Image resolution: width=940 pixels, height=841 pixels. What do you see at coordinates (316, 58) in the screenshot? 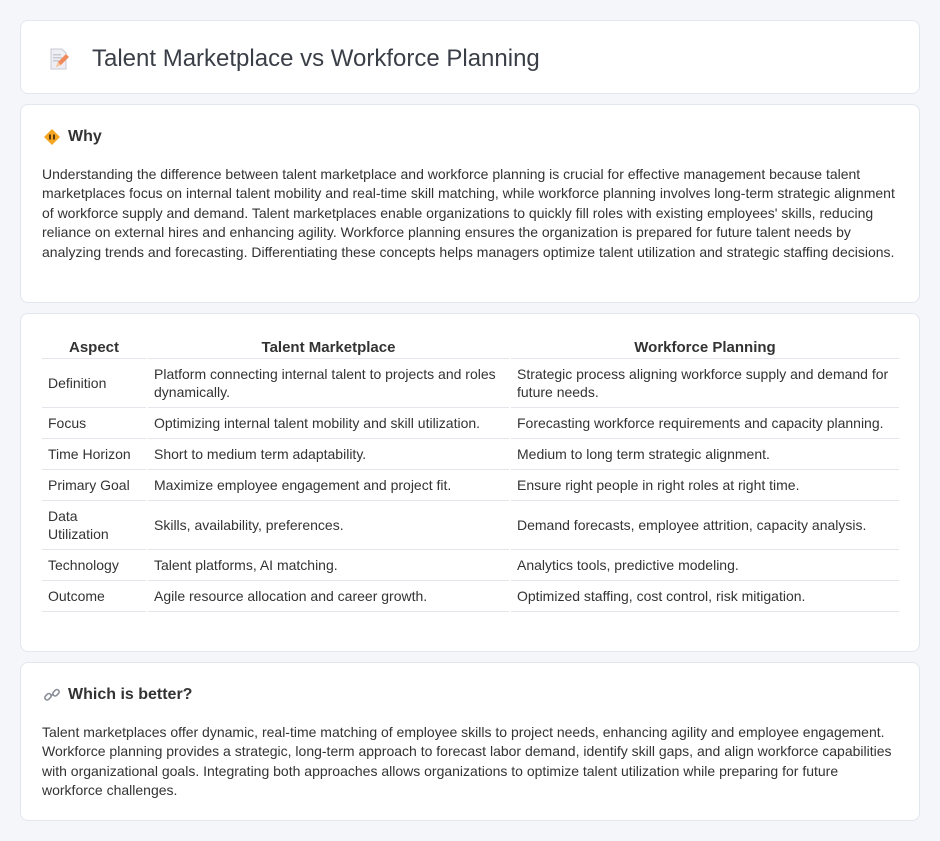
I see `page-title: Talent Marketplace vs Workforce Planning` at bounding box center [316, 58].